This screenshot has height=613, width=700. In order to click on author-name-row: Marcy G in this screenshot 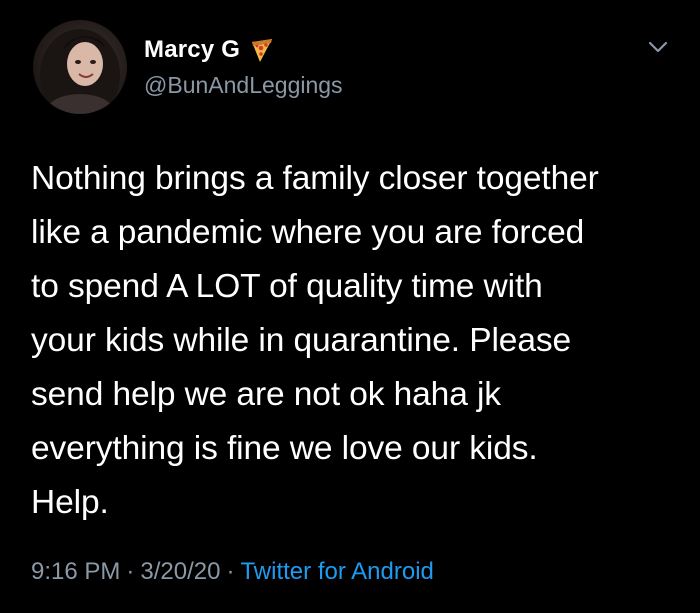, I will do `click(210, 50)`.